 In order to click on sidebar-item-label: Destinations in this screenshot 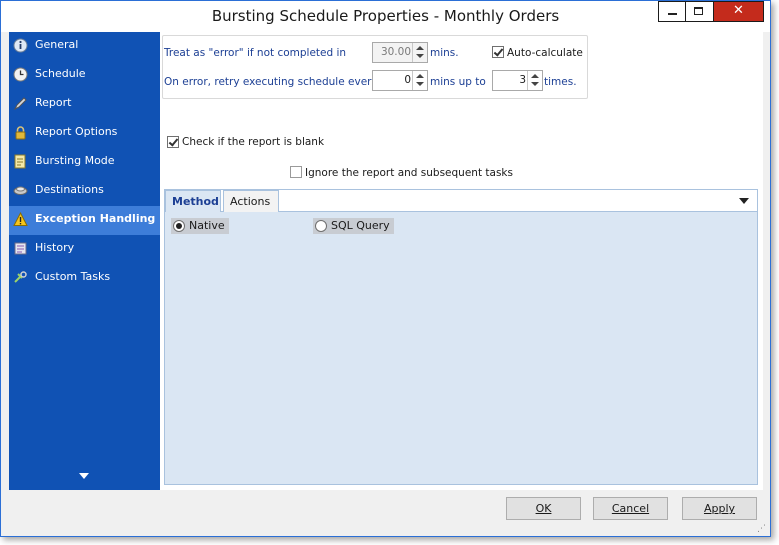, I will do `click(69, 189)`.